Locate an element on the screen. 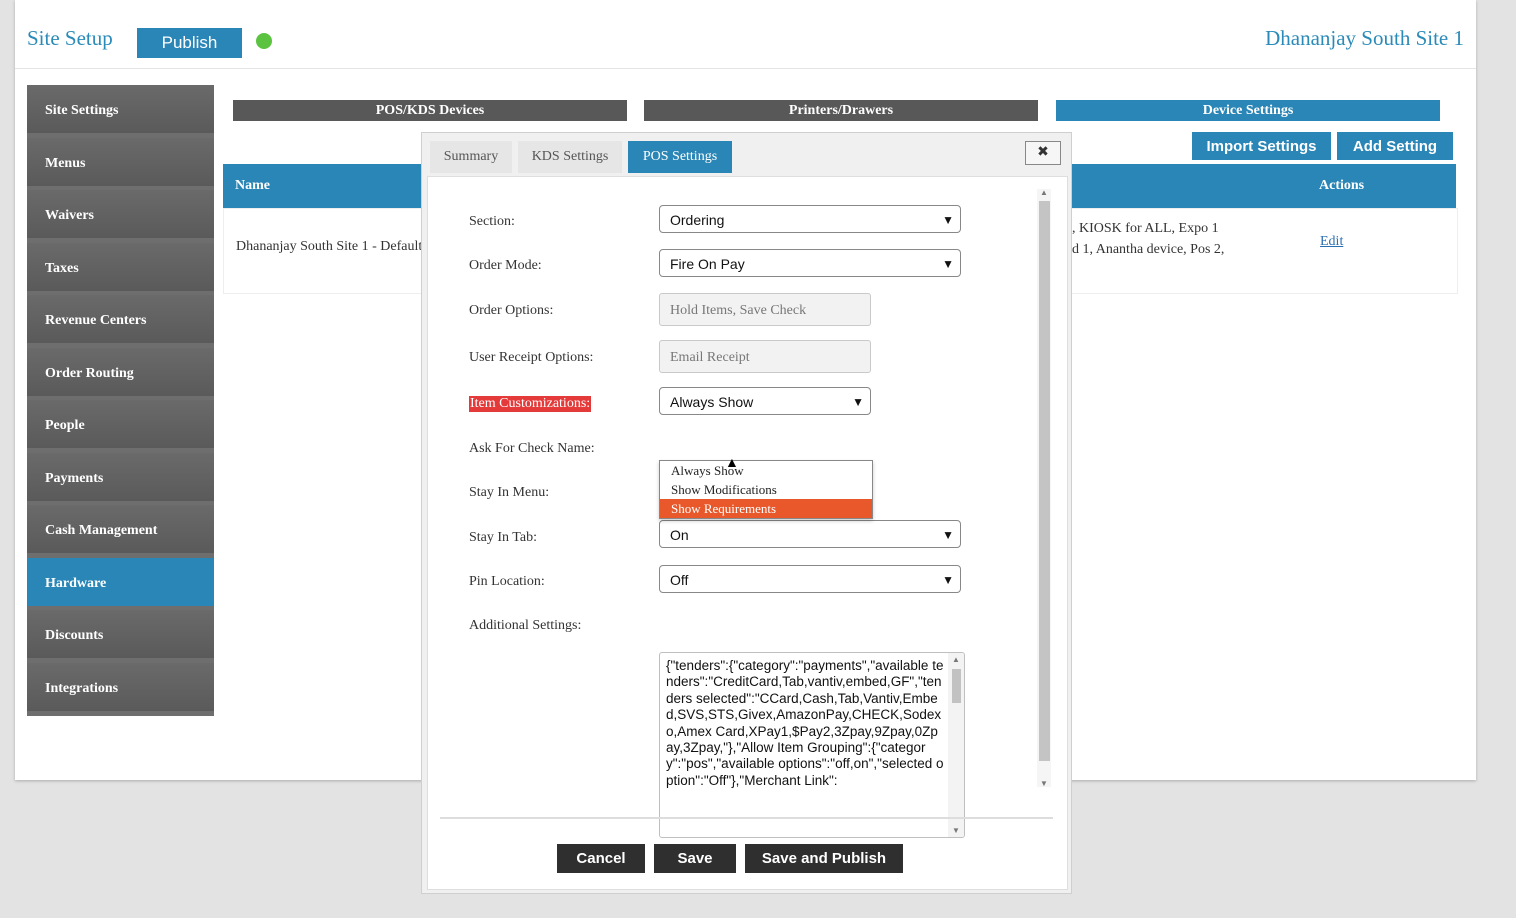 Image resolution: width=1516 pixels, height=918 pixels. textarea-scroll-thumb is located at coordinates (956, 686).